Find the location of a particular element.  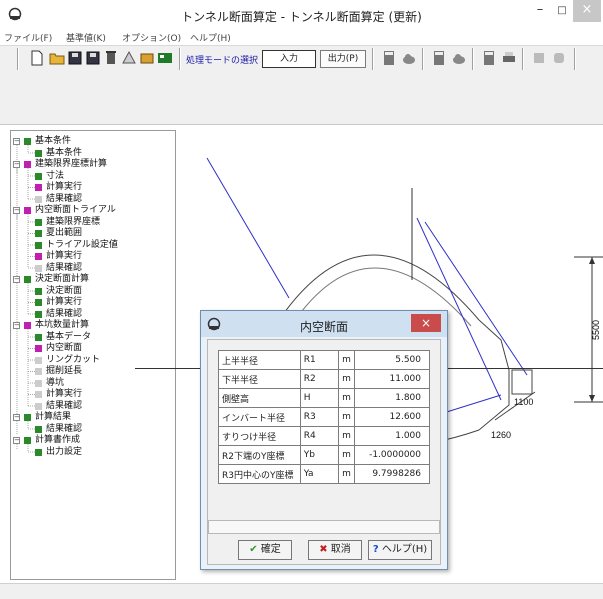

tree-node: − 建築限界座標計算 is located at coordinates (93, 164).